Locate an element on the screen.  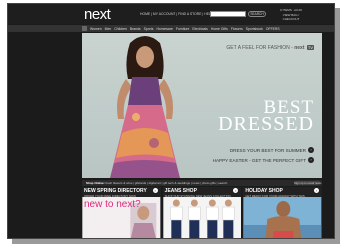
tagline-text: GET A FEEL FOR FASHION - is located at coordinates (259, 48).